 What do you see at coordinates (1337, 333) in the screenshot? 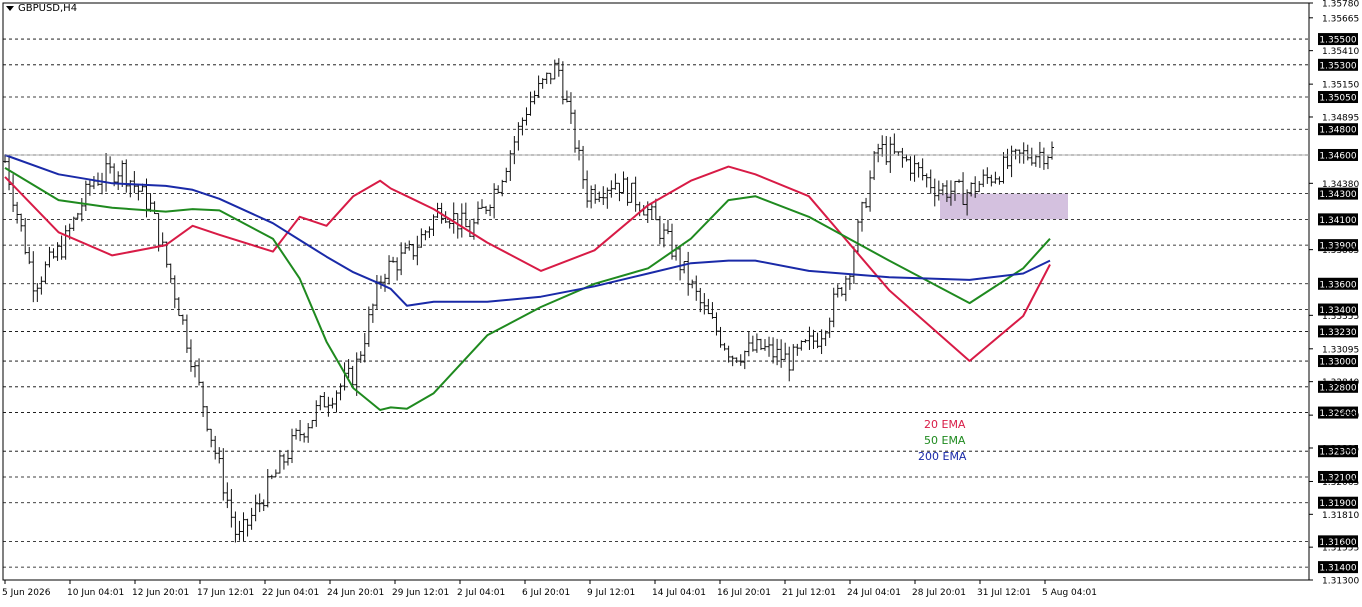
I see `level-label: 1.33230` at bounding box center [1337, 333].